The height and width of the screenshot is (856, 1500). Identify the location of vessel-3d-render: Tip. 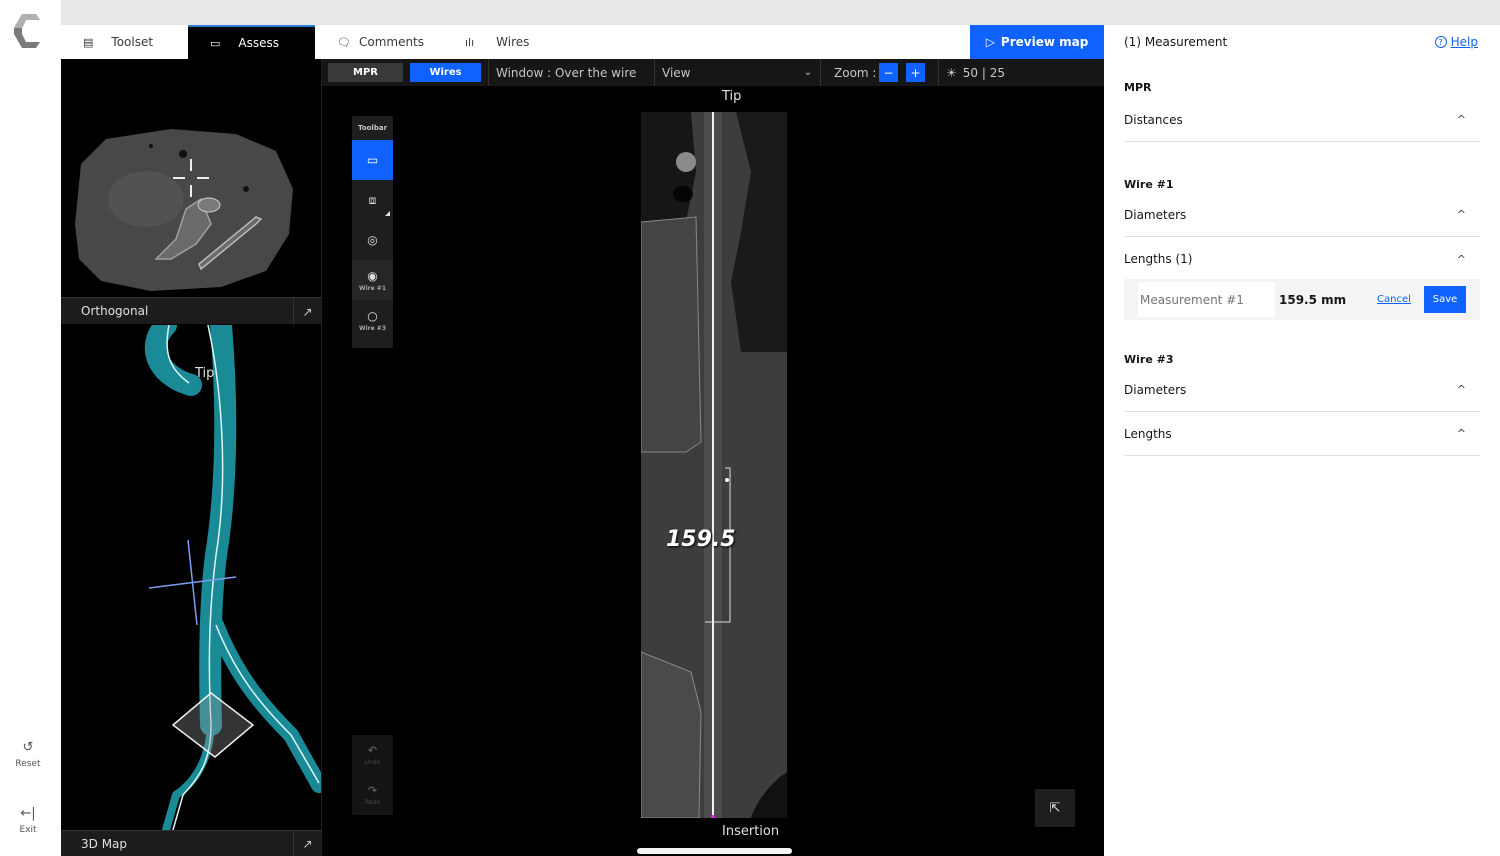
(232, 577).